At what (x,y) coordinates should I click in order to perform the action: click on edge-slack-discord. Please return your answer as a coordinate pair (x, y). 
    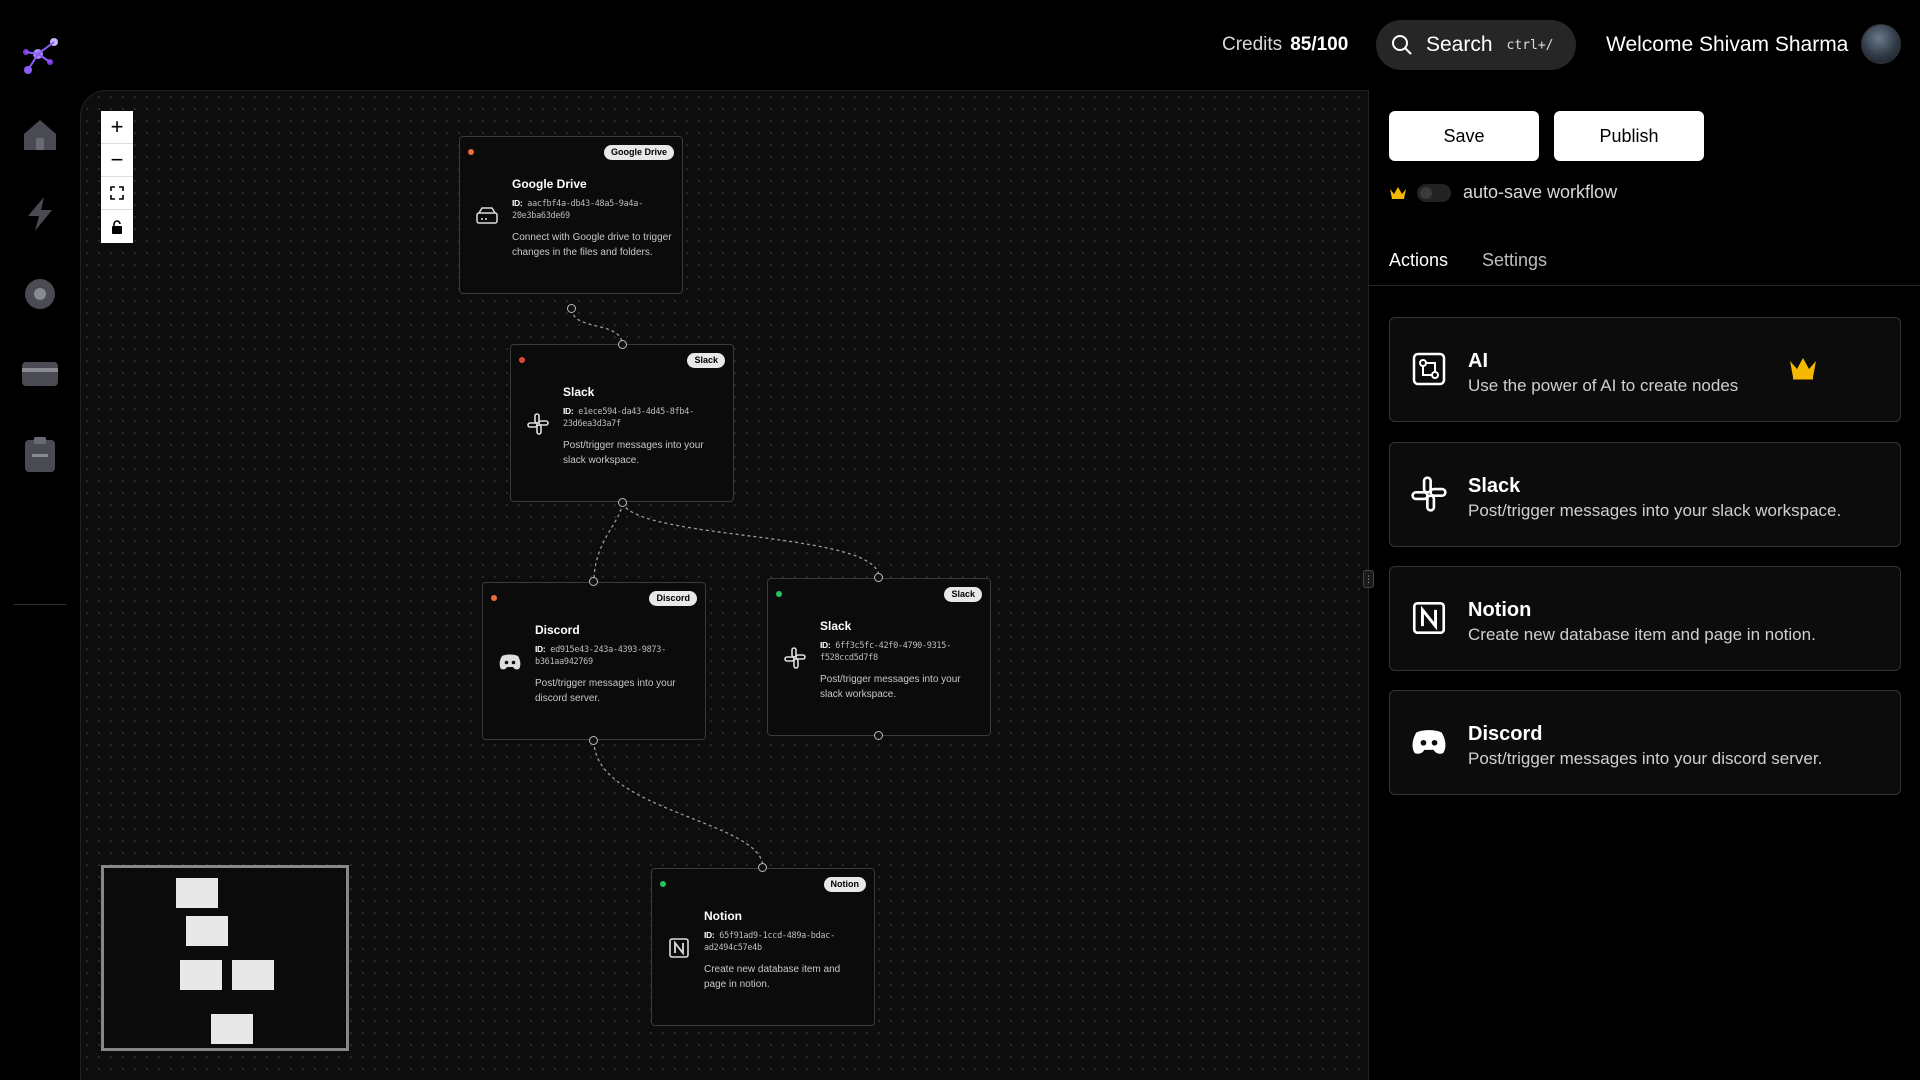
    Looking at the image, I should click on (608, 542).